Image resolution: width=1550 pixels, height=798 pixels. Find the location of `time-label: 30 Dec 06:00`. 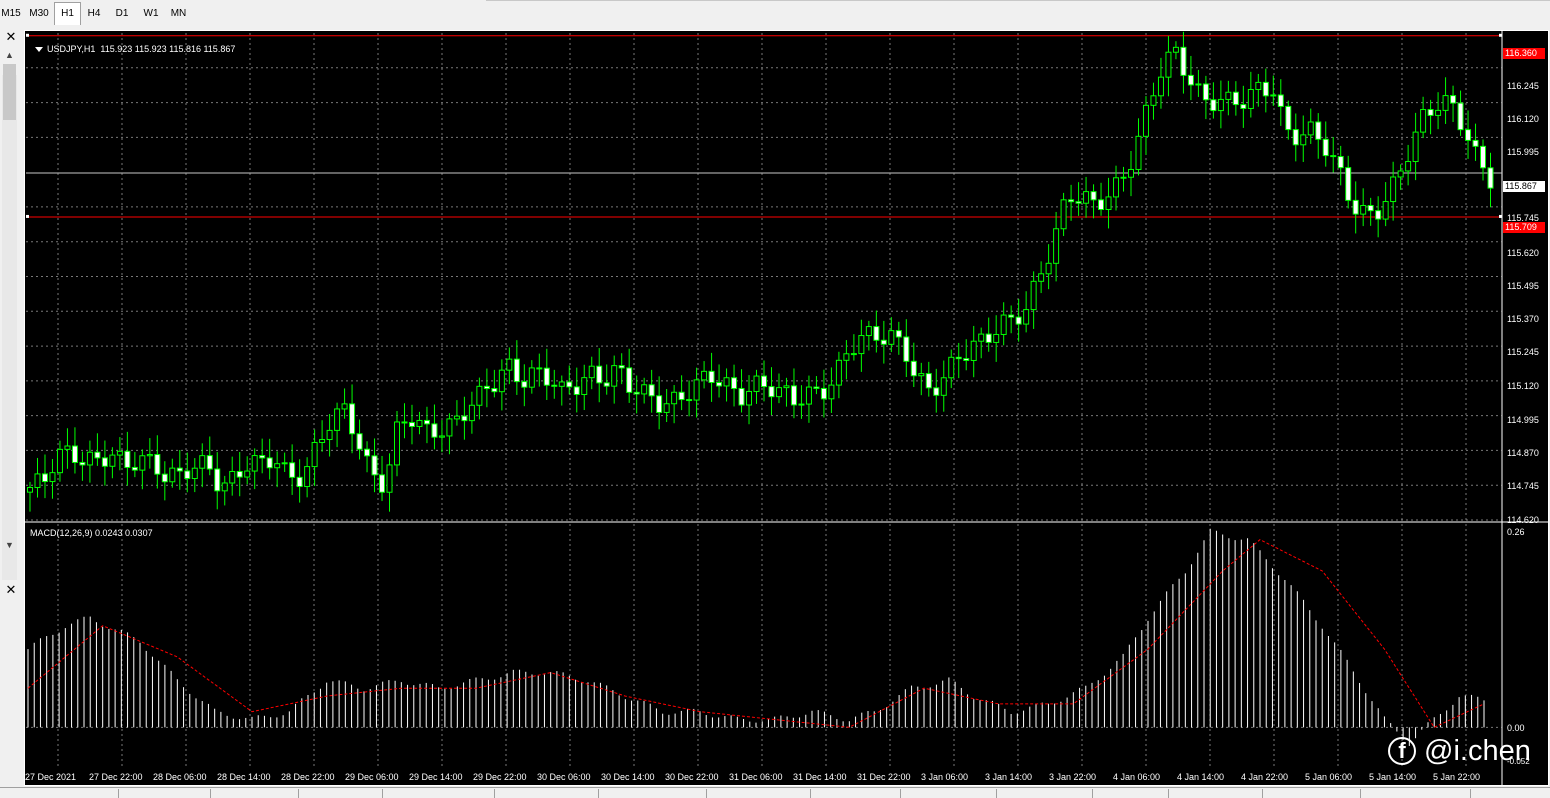

time-label: 30 Dec 06:00 is located at coordinates (564, 777).